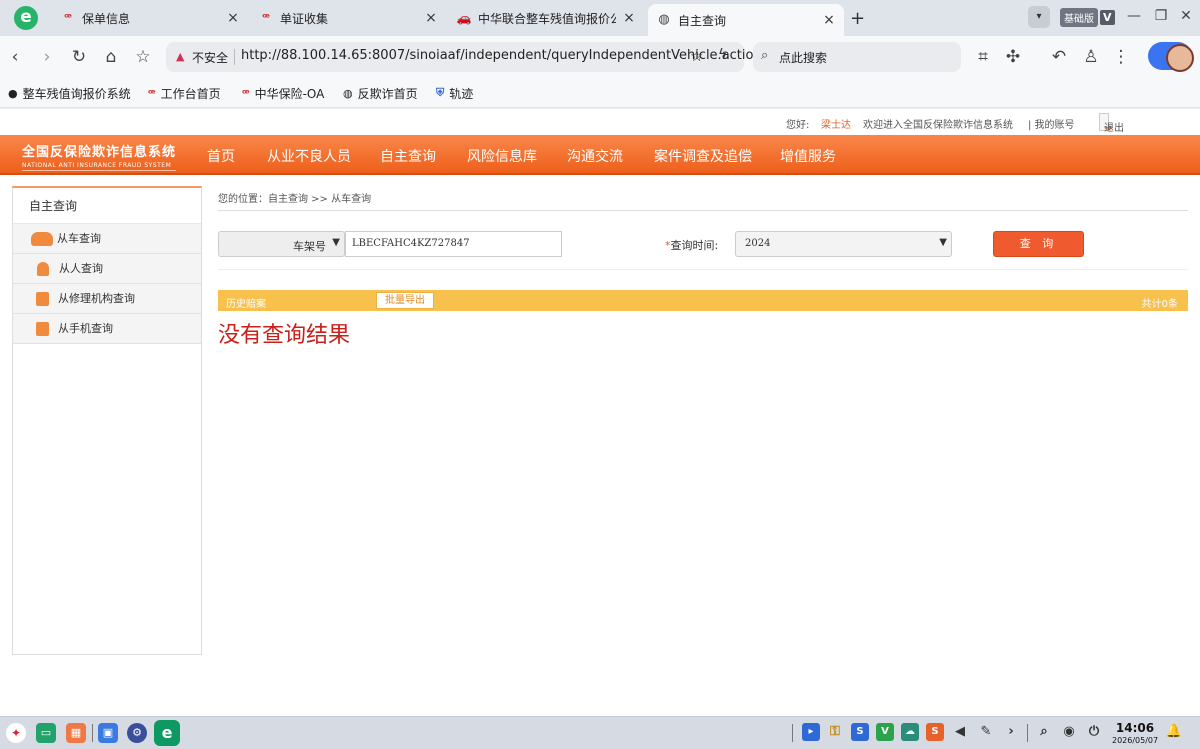  What do you see at coordinates (284, 335) in the screenshot?
I see `no-result-message: 没有查询结果` at bounding box center [284, 335].